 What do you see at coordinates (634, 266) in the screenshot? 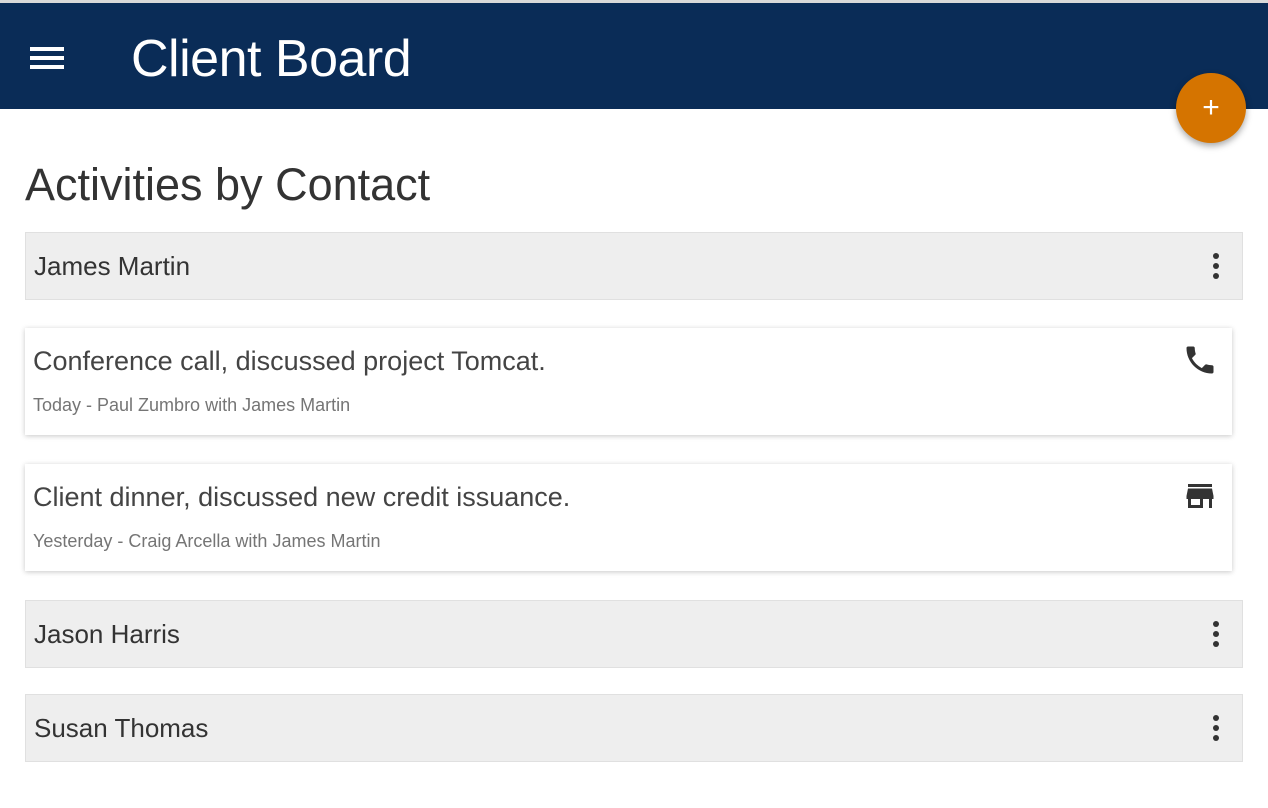
I see `contact-row-james-martin: James Martin` at bounding box center [634, 266].